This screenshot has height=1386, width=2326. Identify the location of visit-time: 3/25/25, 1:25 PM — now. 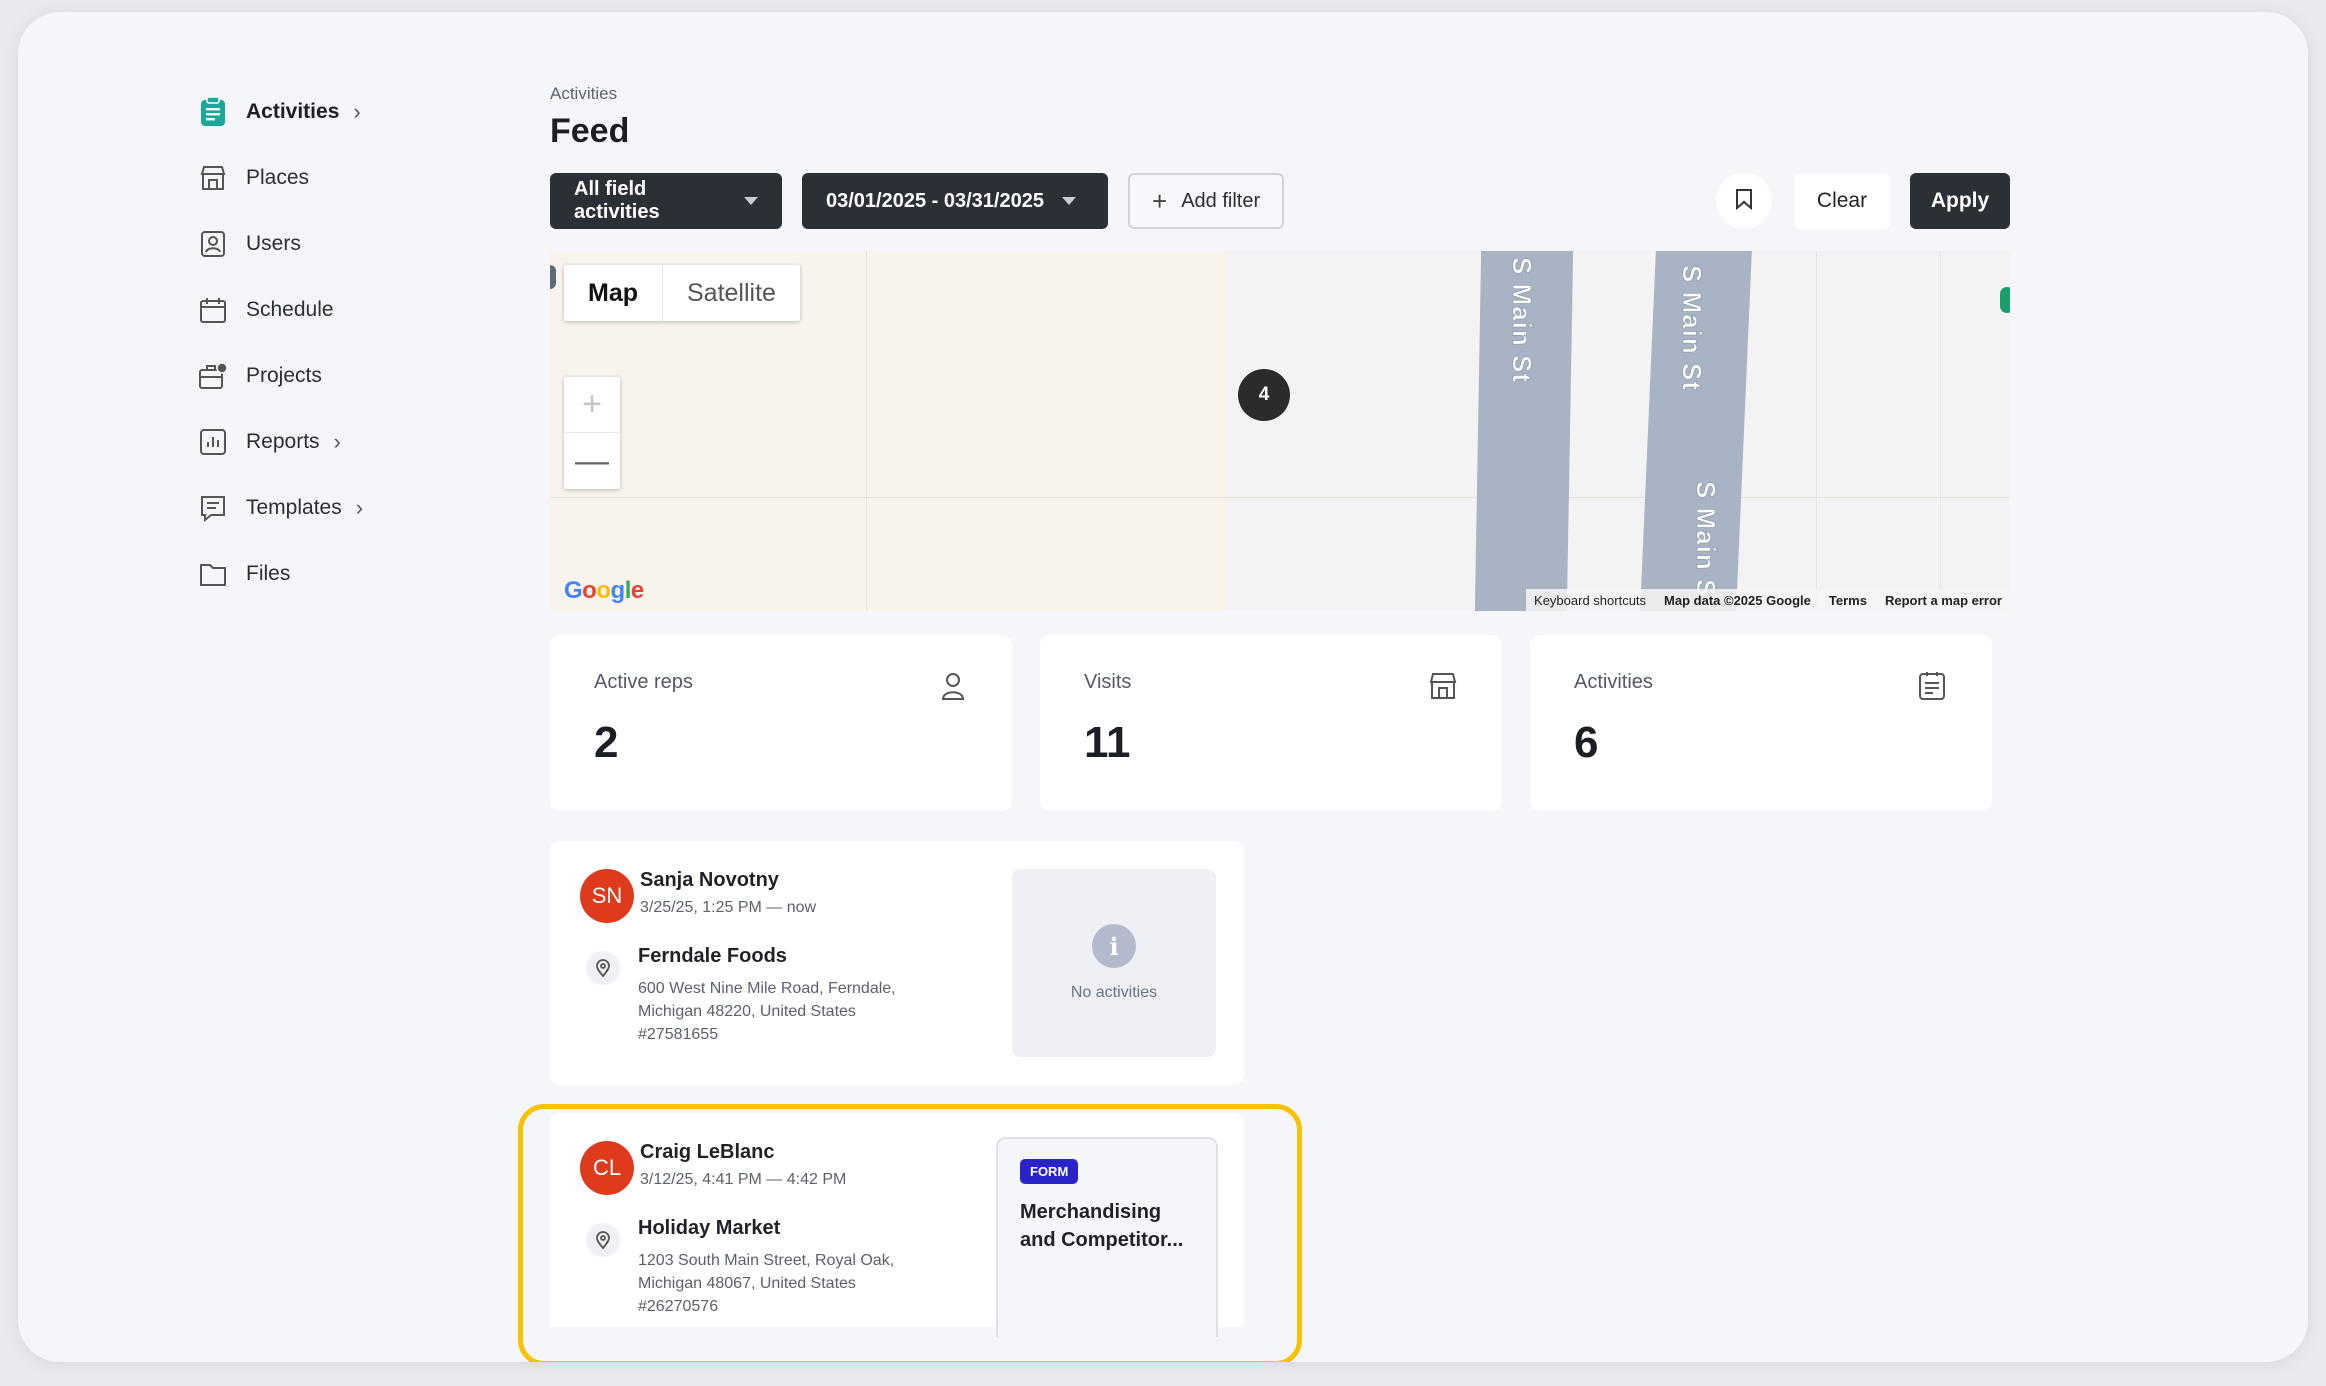
(728, 907).